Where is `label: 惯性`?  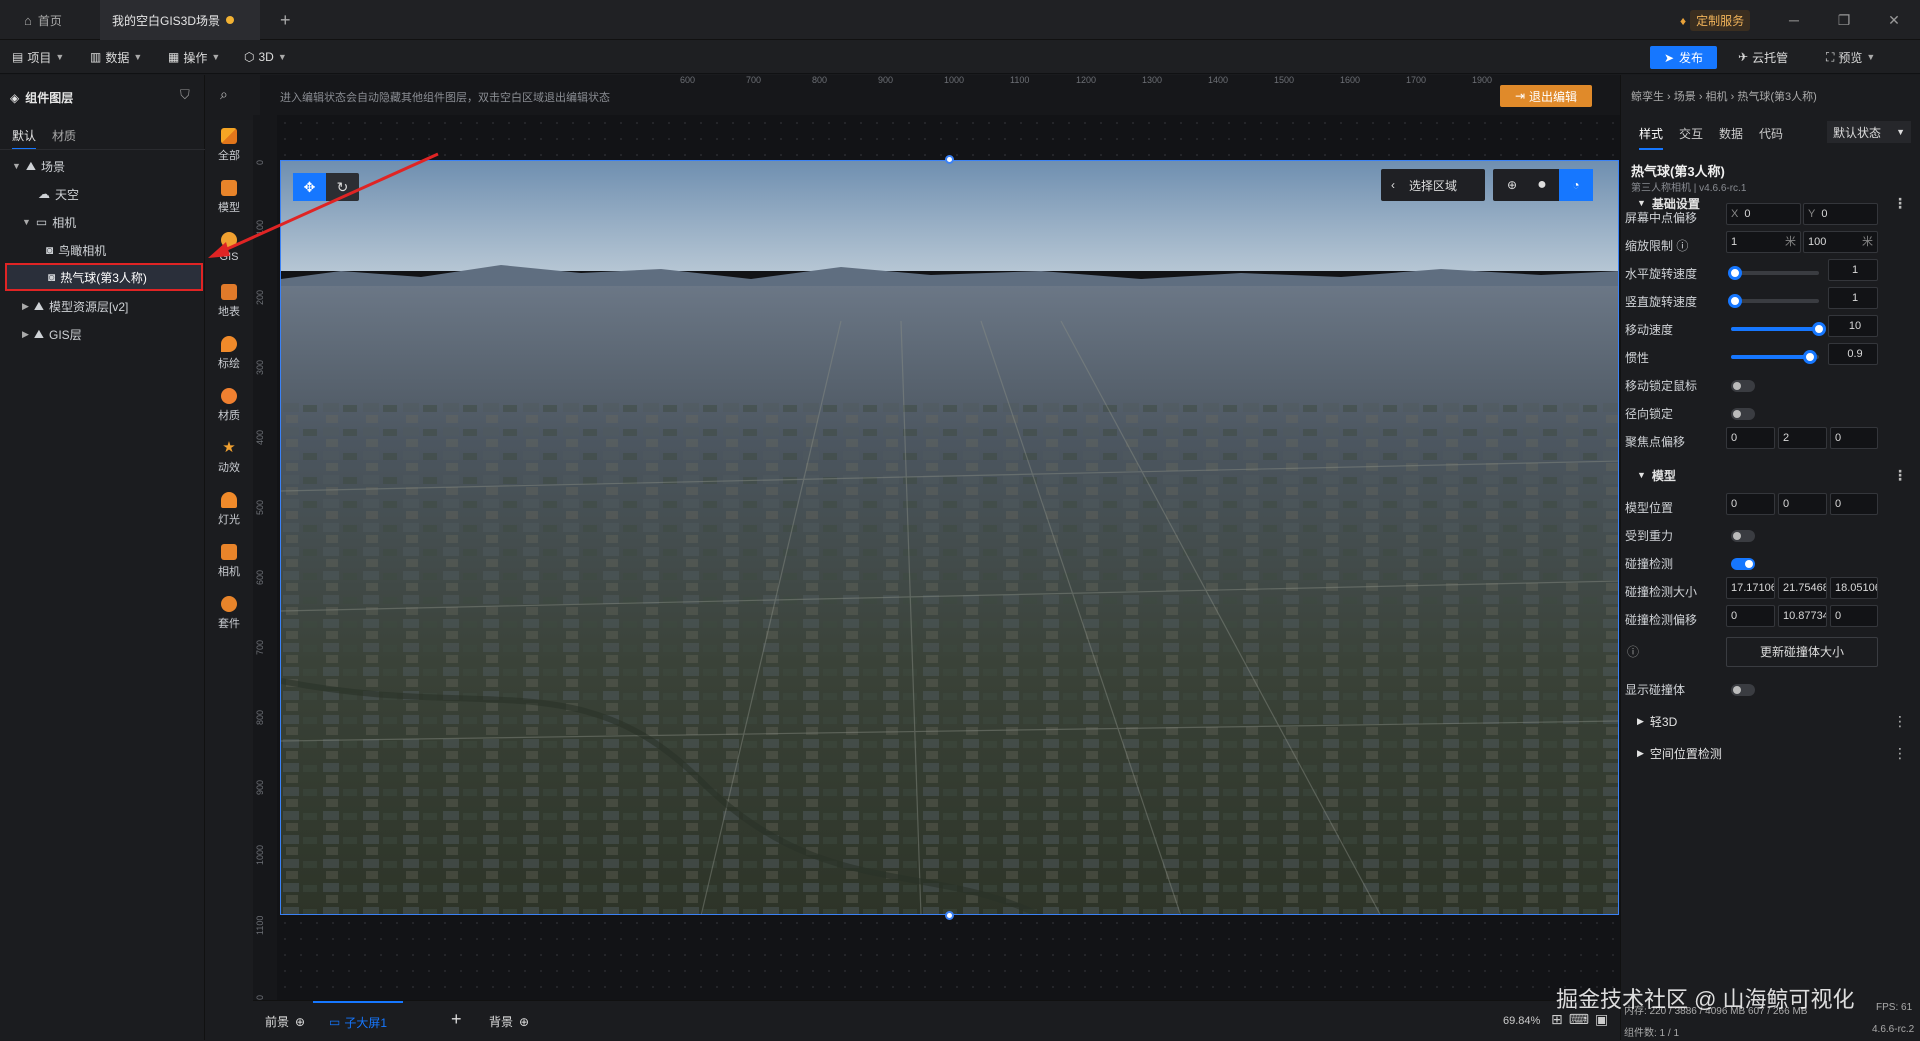 label: 惯性 is located at coordinates (1637, 358).